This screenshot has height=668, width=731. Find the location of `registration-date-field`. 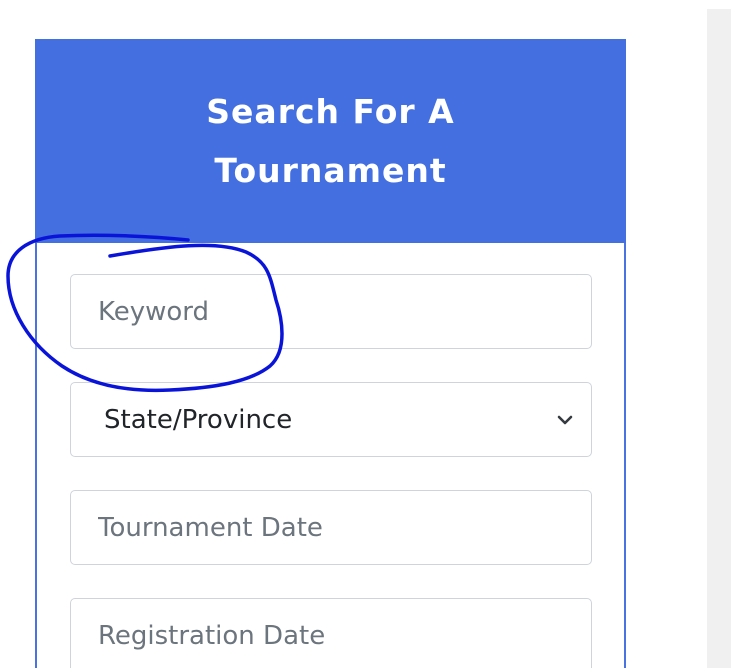

registration-date-field is located at coordinates (331, 633).